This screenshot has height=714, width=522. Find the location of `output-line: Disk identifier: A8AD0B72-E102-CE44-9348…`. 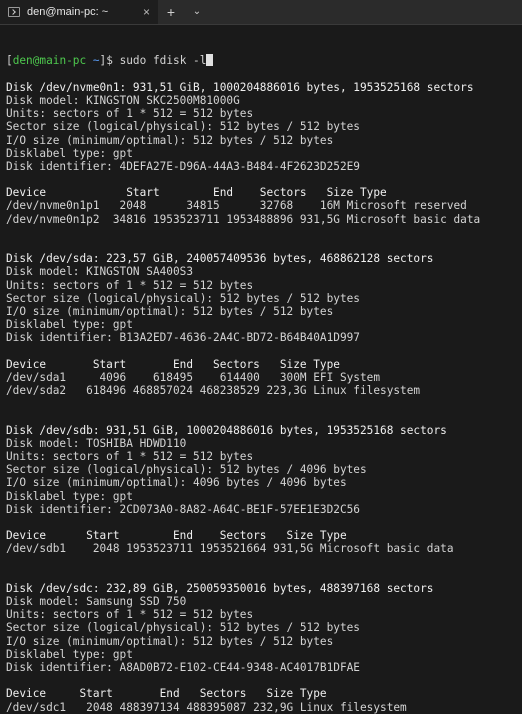

output-line: Disk identifier: A8AD0B72-E102-CE44-9348… is located at coordinates (183, 668).